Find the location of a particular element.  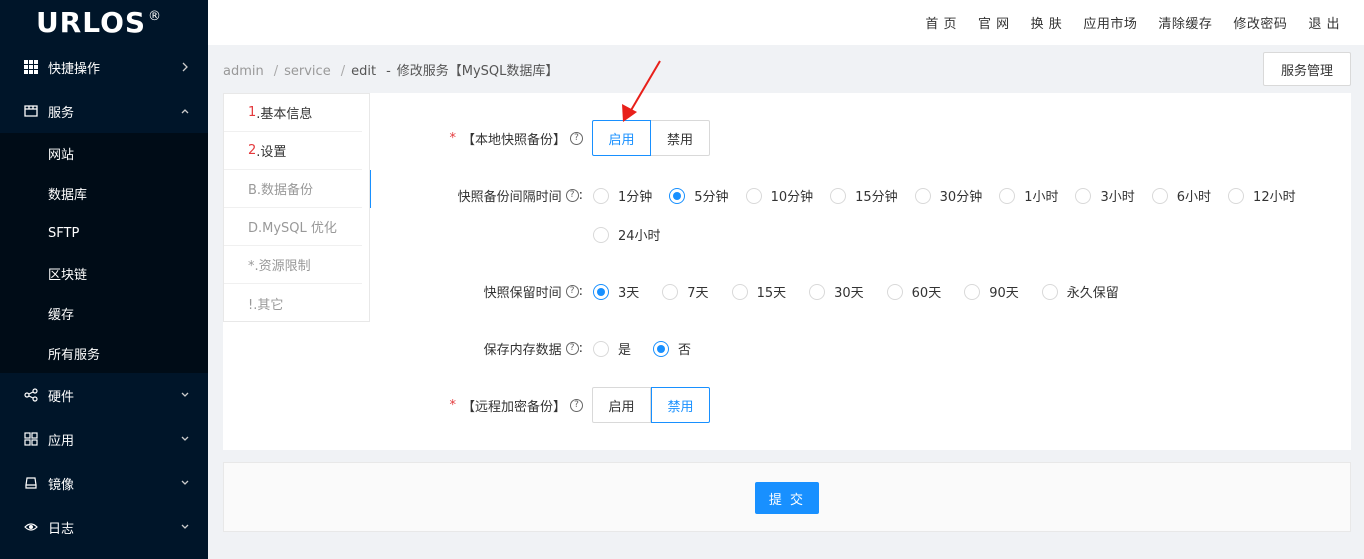

sidebar-item-label: 服务 is located at coordinates (61, 113).